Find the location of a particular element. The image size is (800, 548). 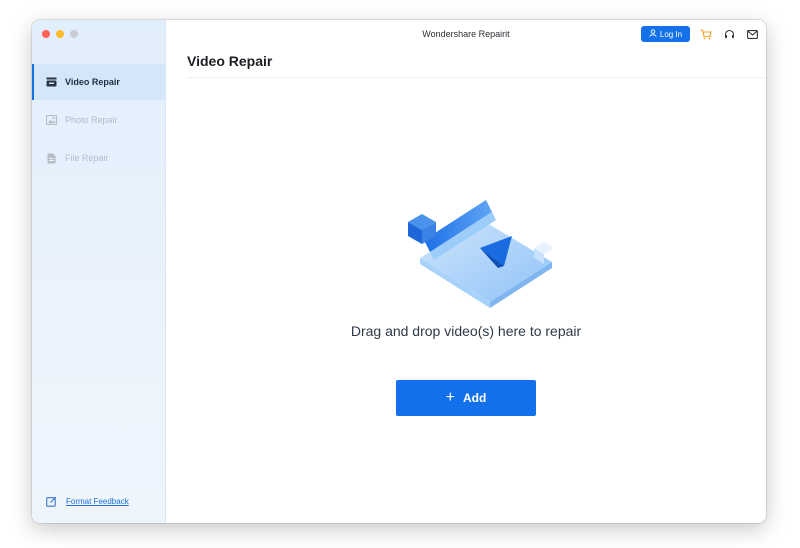

window-controls is located at coordinates (60, 34).